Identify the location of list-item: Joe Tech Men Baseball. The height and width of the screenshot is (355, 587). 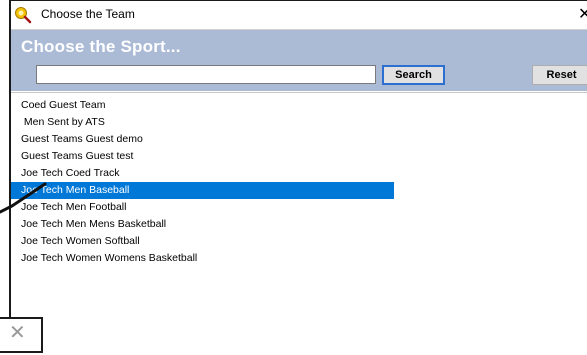
(202, 190).